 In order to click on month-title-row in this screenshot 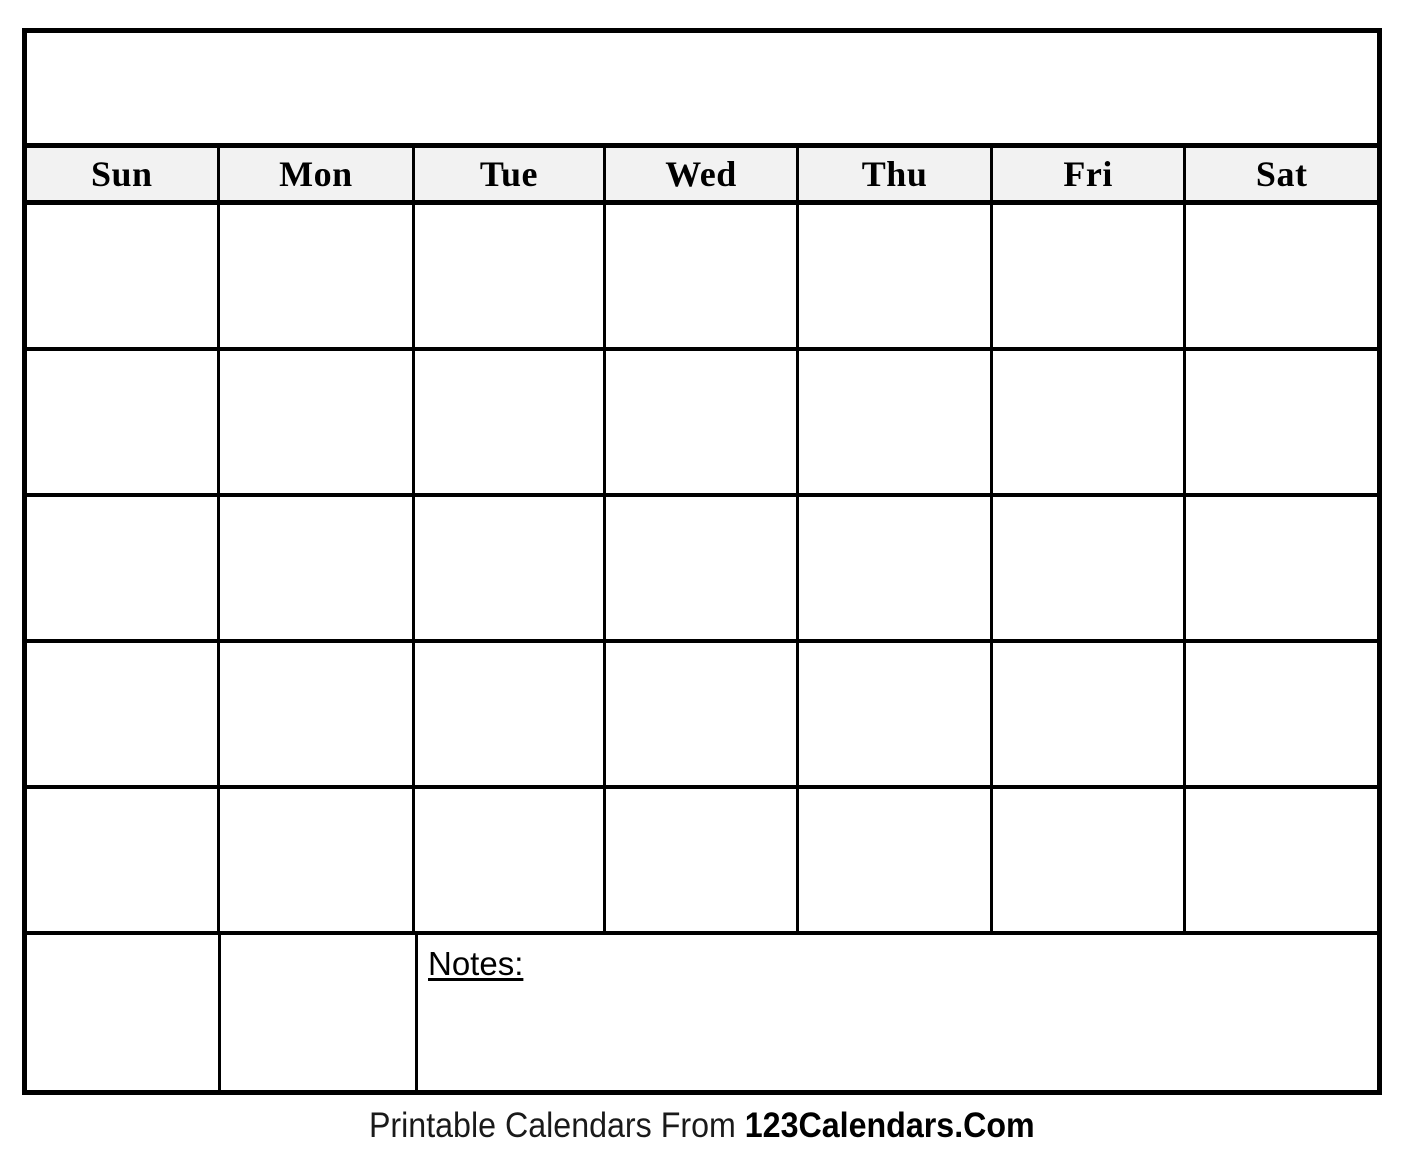, I will do `click(702, 90)`.